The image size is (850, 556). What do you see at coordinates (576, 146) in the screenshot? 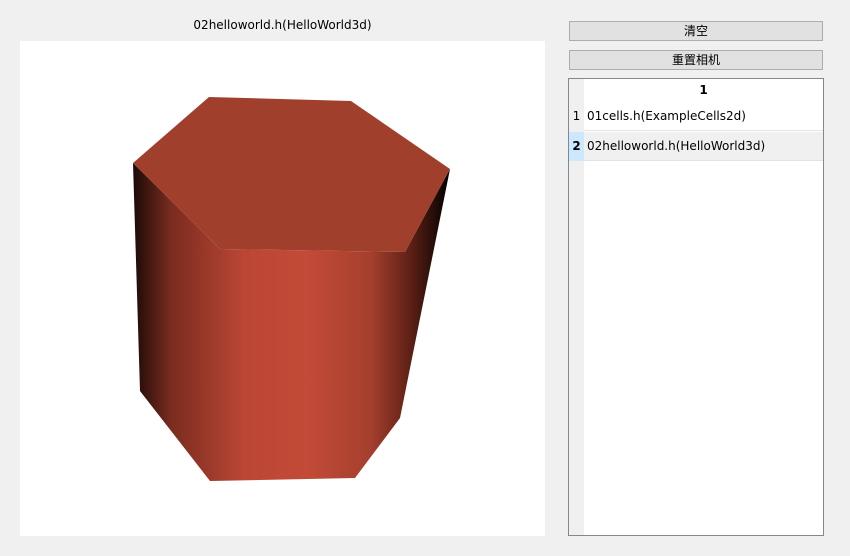
I see `row-number: 2` at bounding box center [576, 146].